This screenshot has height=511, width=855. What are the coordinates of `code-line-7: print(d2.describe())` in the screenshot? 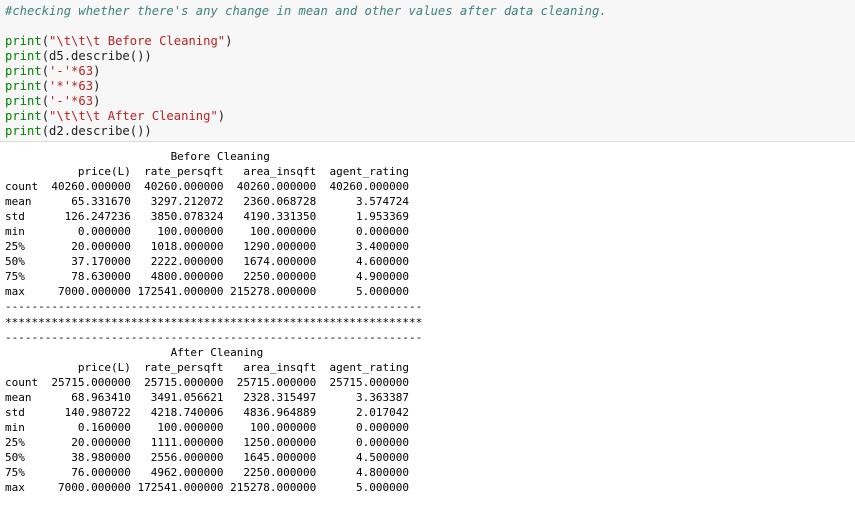 It's located at (78, 131).